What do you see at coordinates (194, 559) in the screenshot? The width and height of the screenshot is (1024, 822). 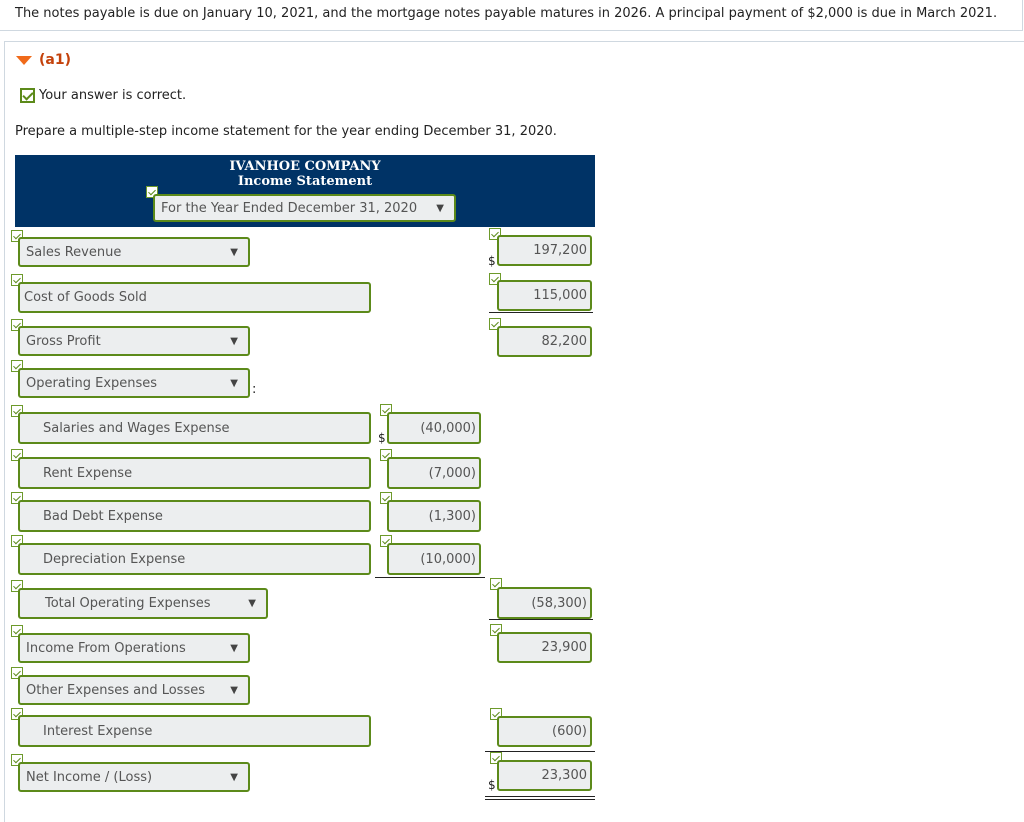 I see `row-label-input: Depreciation Expense` at bounding box center [194, 559].